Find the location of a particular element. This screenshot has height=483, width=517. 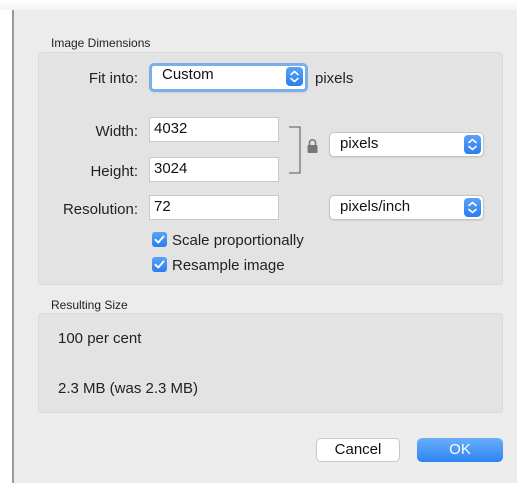

width-field: 4032 is located at coordinates (214, 129).